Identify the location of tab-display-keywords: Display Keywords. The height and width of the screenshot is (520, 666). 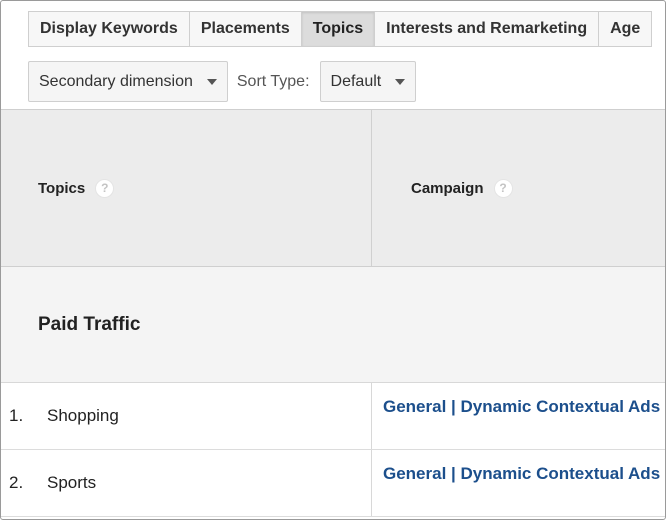
(109, 29).